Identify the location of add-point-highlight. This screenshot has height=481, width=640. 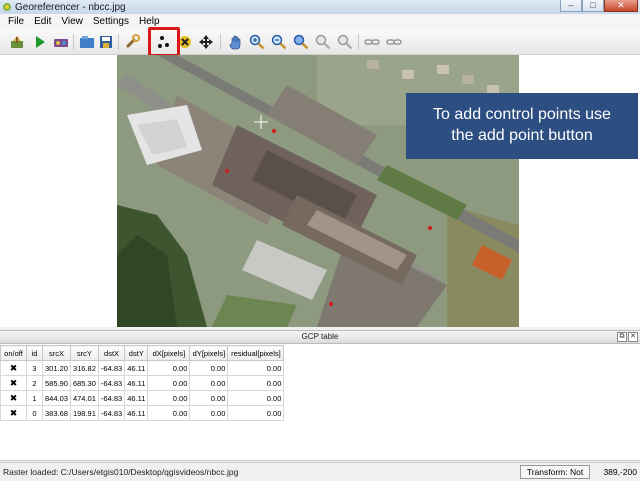
(164, 42).